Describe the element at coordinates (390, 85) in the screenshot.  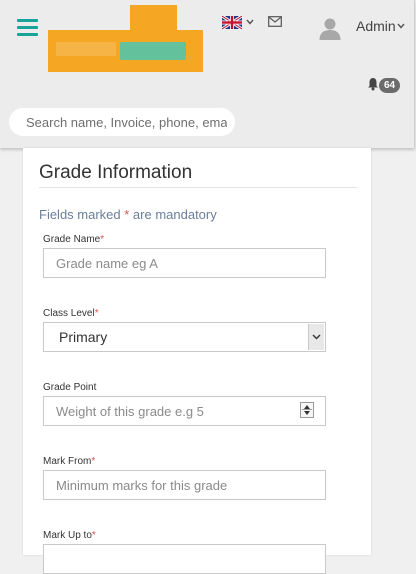
I see `notification-count-badge: 64` at that location.